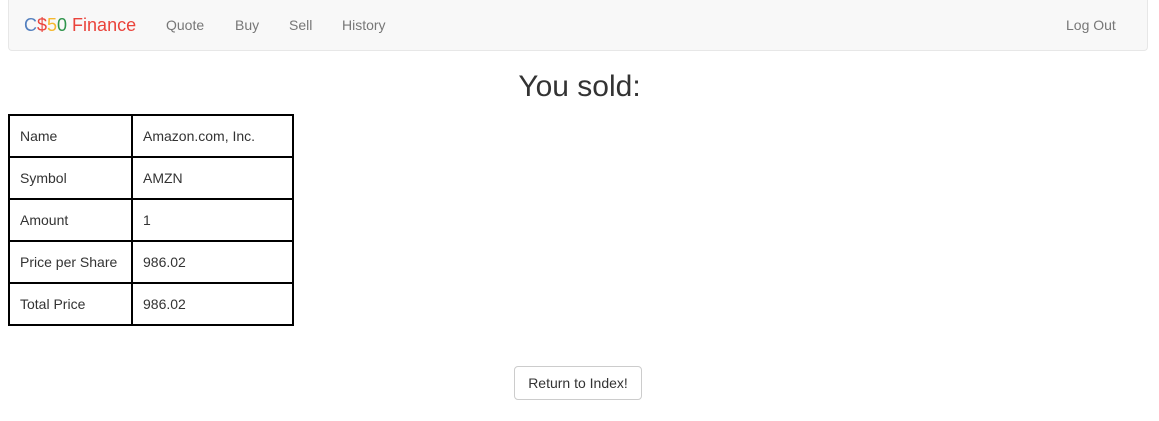  I want to click on table-row: Total Price 986.02, so click(151, 304).